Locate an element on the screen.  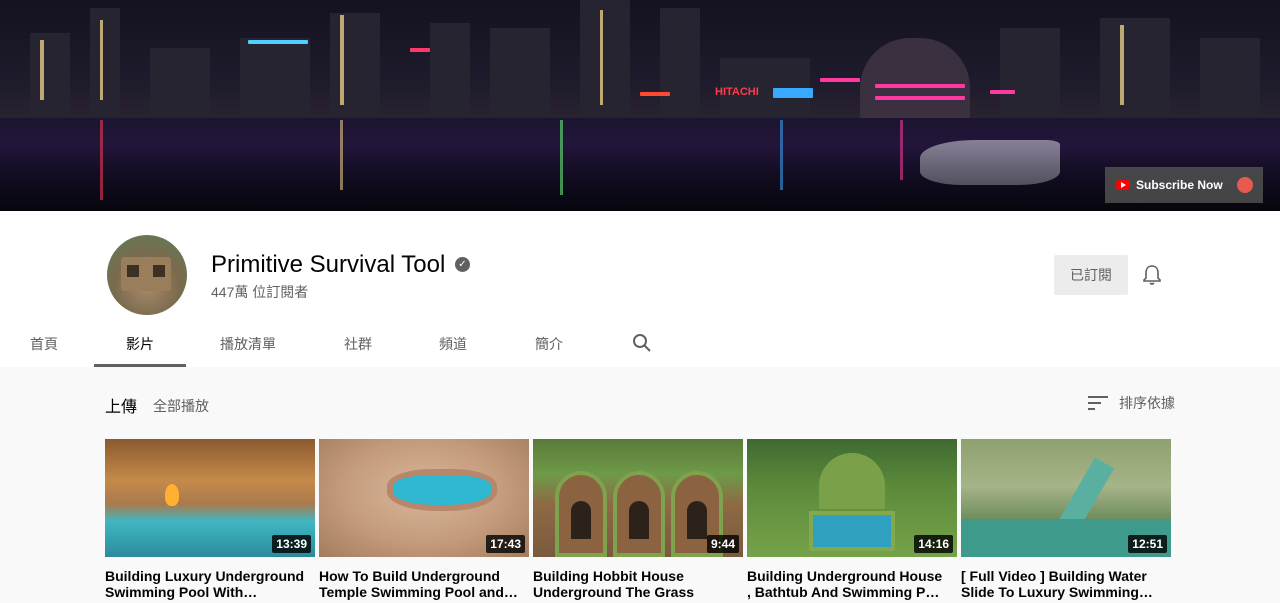
channel-name: Primitive Survival Tool is located at coordinates (328, 264).